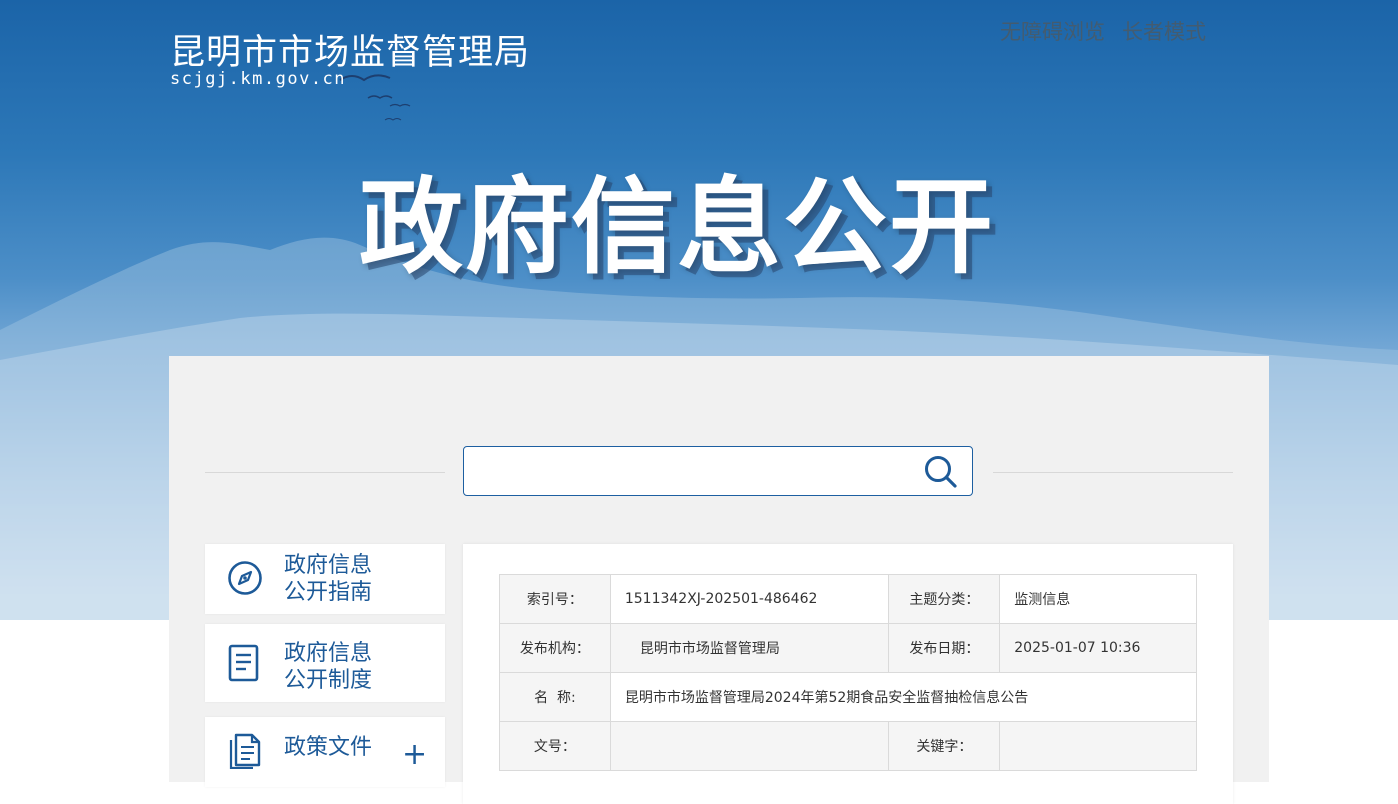 Image resolution: width=1398 pixels, height=804 pixels. I want to click on table-row: 名 称: 昆明市市场监督管理局2024年第52期食品安全监督抽检信息公告, so click(848, 697).